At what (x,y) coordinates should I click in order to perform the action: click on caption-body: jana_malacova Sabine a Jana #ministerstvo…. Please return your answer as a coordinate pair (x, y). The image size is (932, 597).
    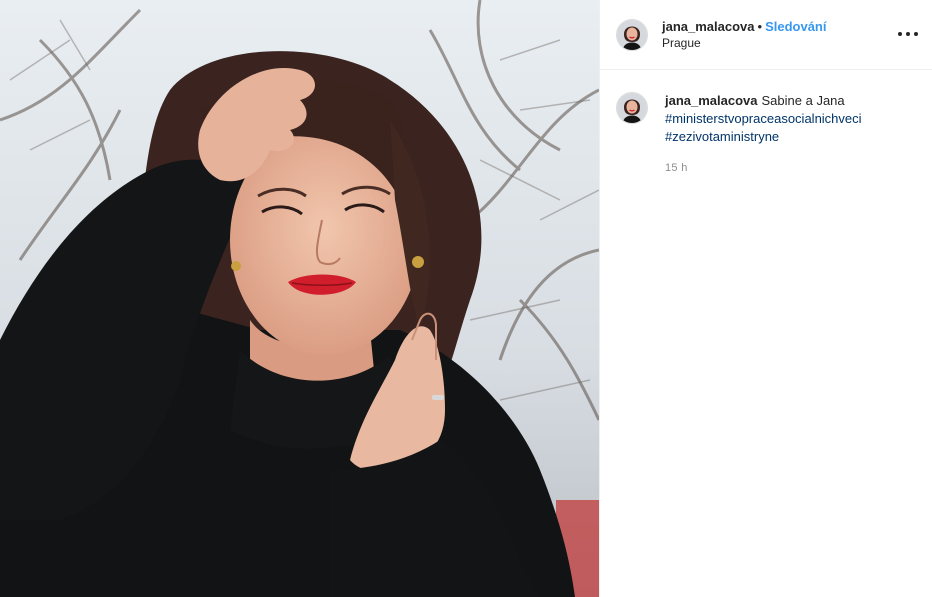
    Looking at the image, I should click on (780, 134).